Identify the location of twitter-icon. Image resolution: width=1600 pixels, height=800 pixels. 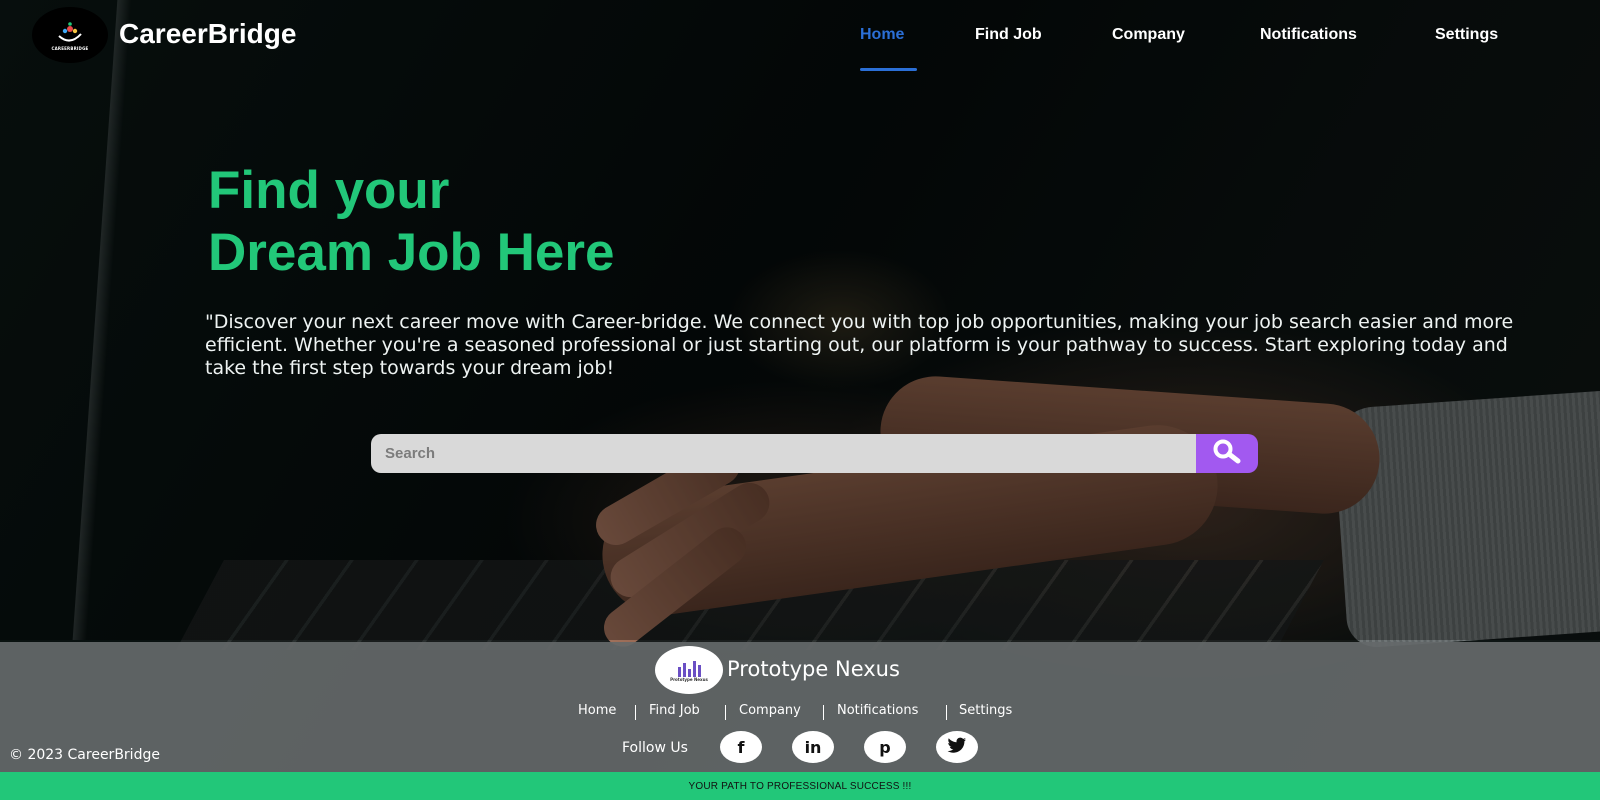
(957, 747).